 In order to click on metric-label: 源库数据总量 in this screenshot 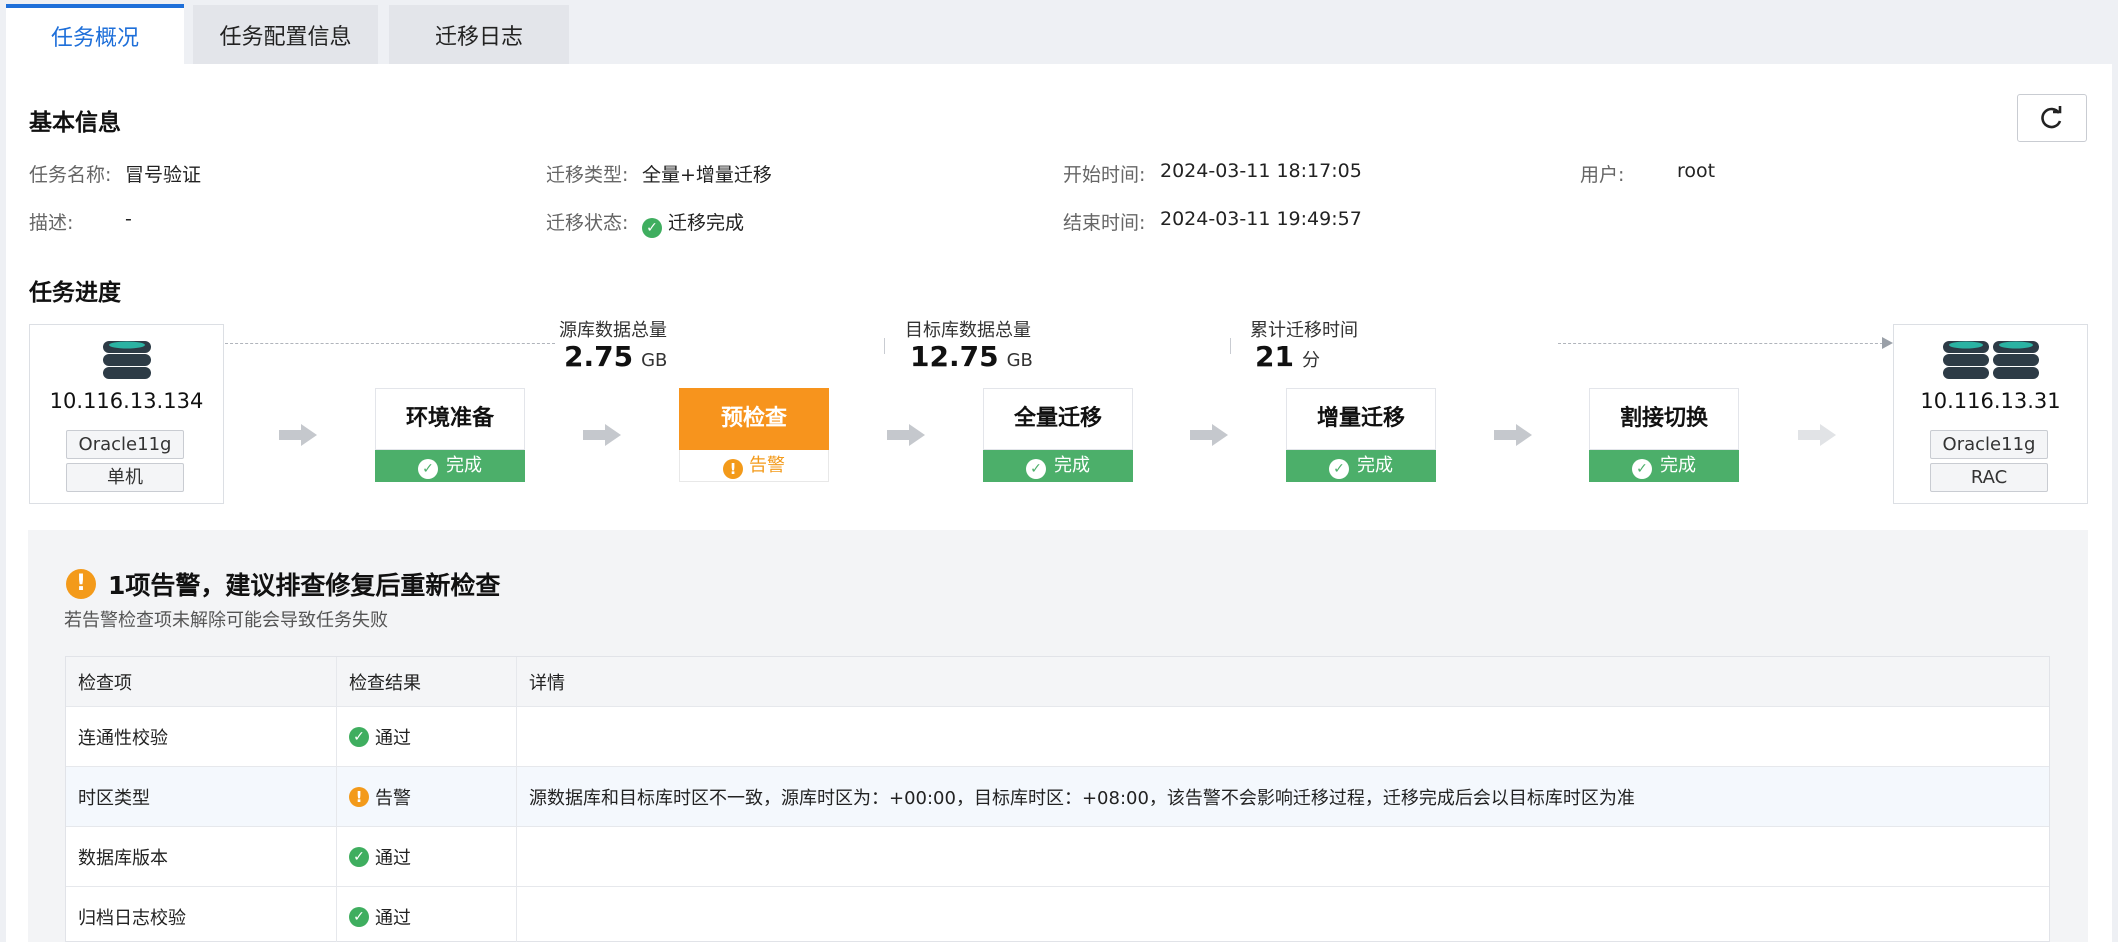, I will do `click(613, 330)`.